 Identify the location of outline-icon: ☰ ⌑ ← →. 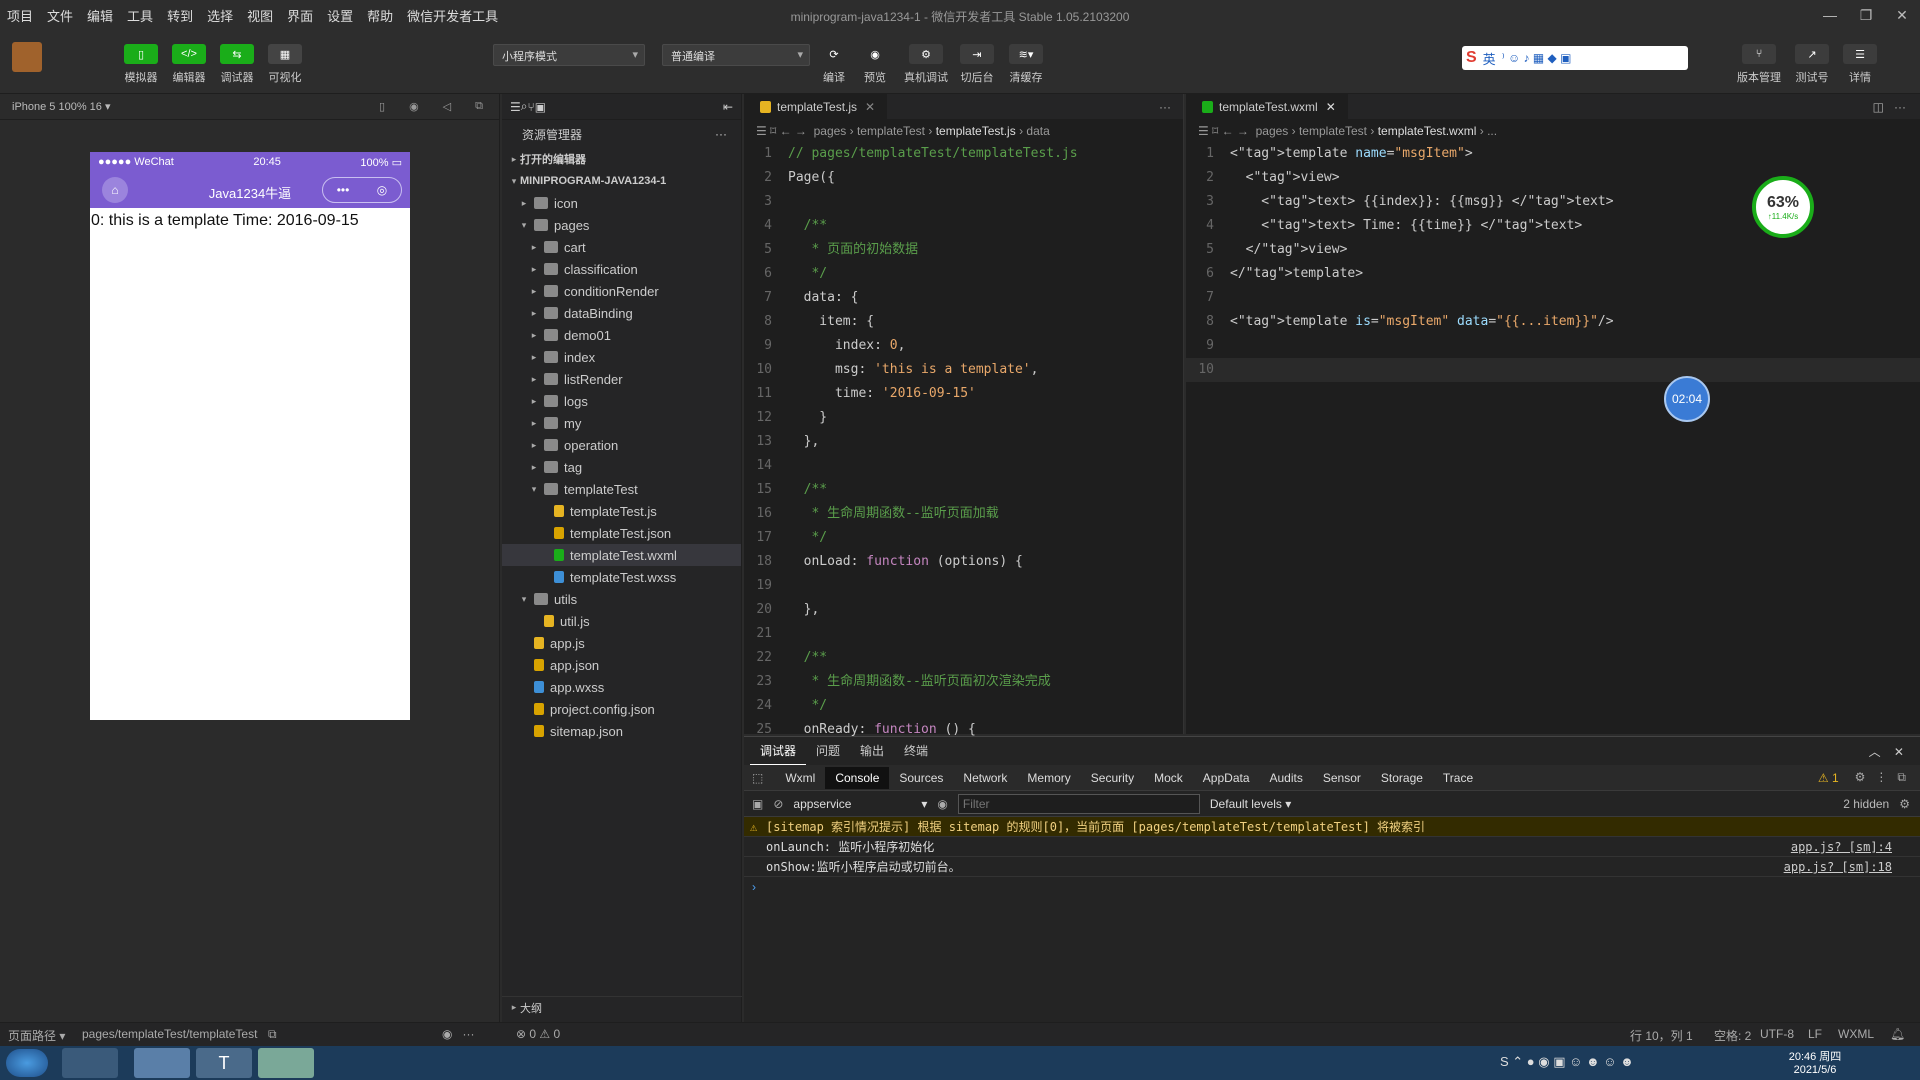
(1223, 131).